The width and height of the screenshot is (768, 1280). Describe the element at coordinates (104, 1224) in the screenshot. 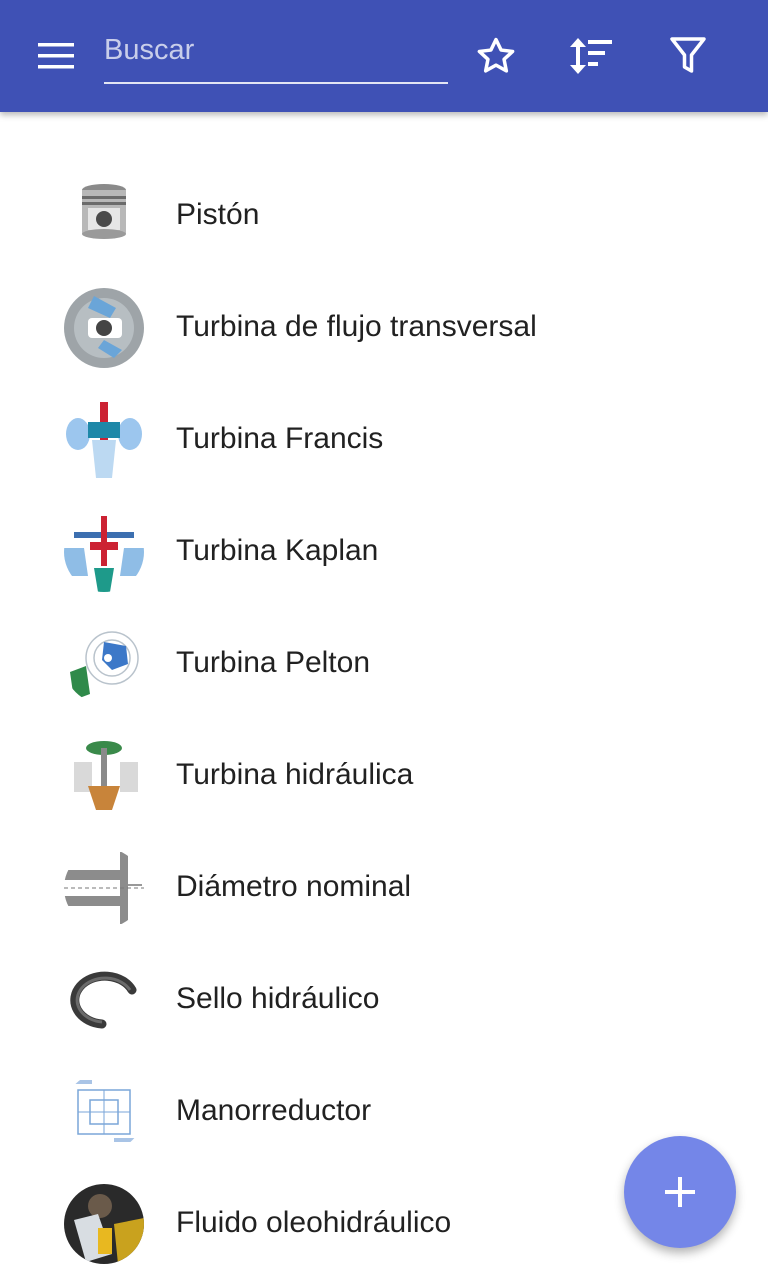

I see `hydraulic-fluid-thumbnail` at that location.